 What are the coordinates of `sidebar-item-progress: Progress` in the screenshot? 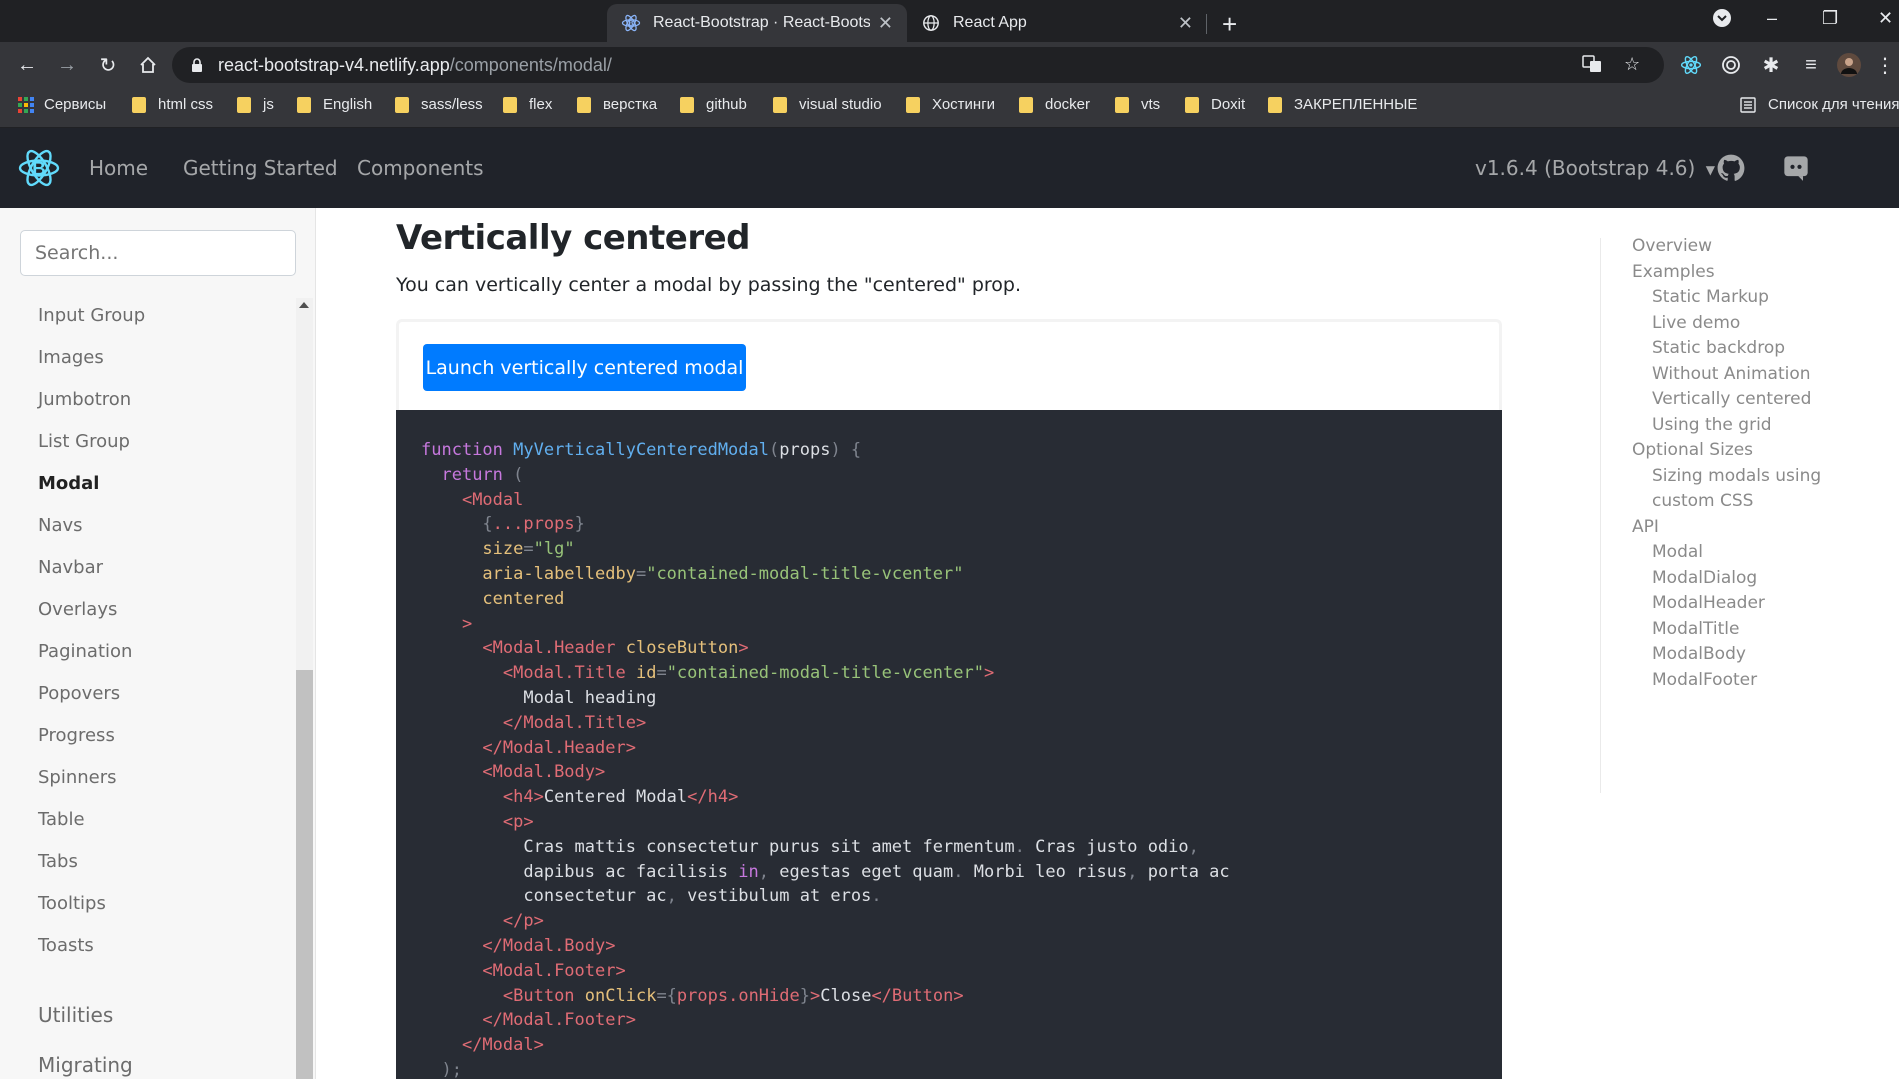 It's located at (76, 735).